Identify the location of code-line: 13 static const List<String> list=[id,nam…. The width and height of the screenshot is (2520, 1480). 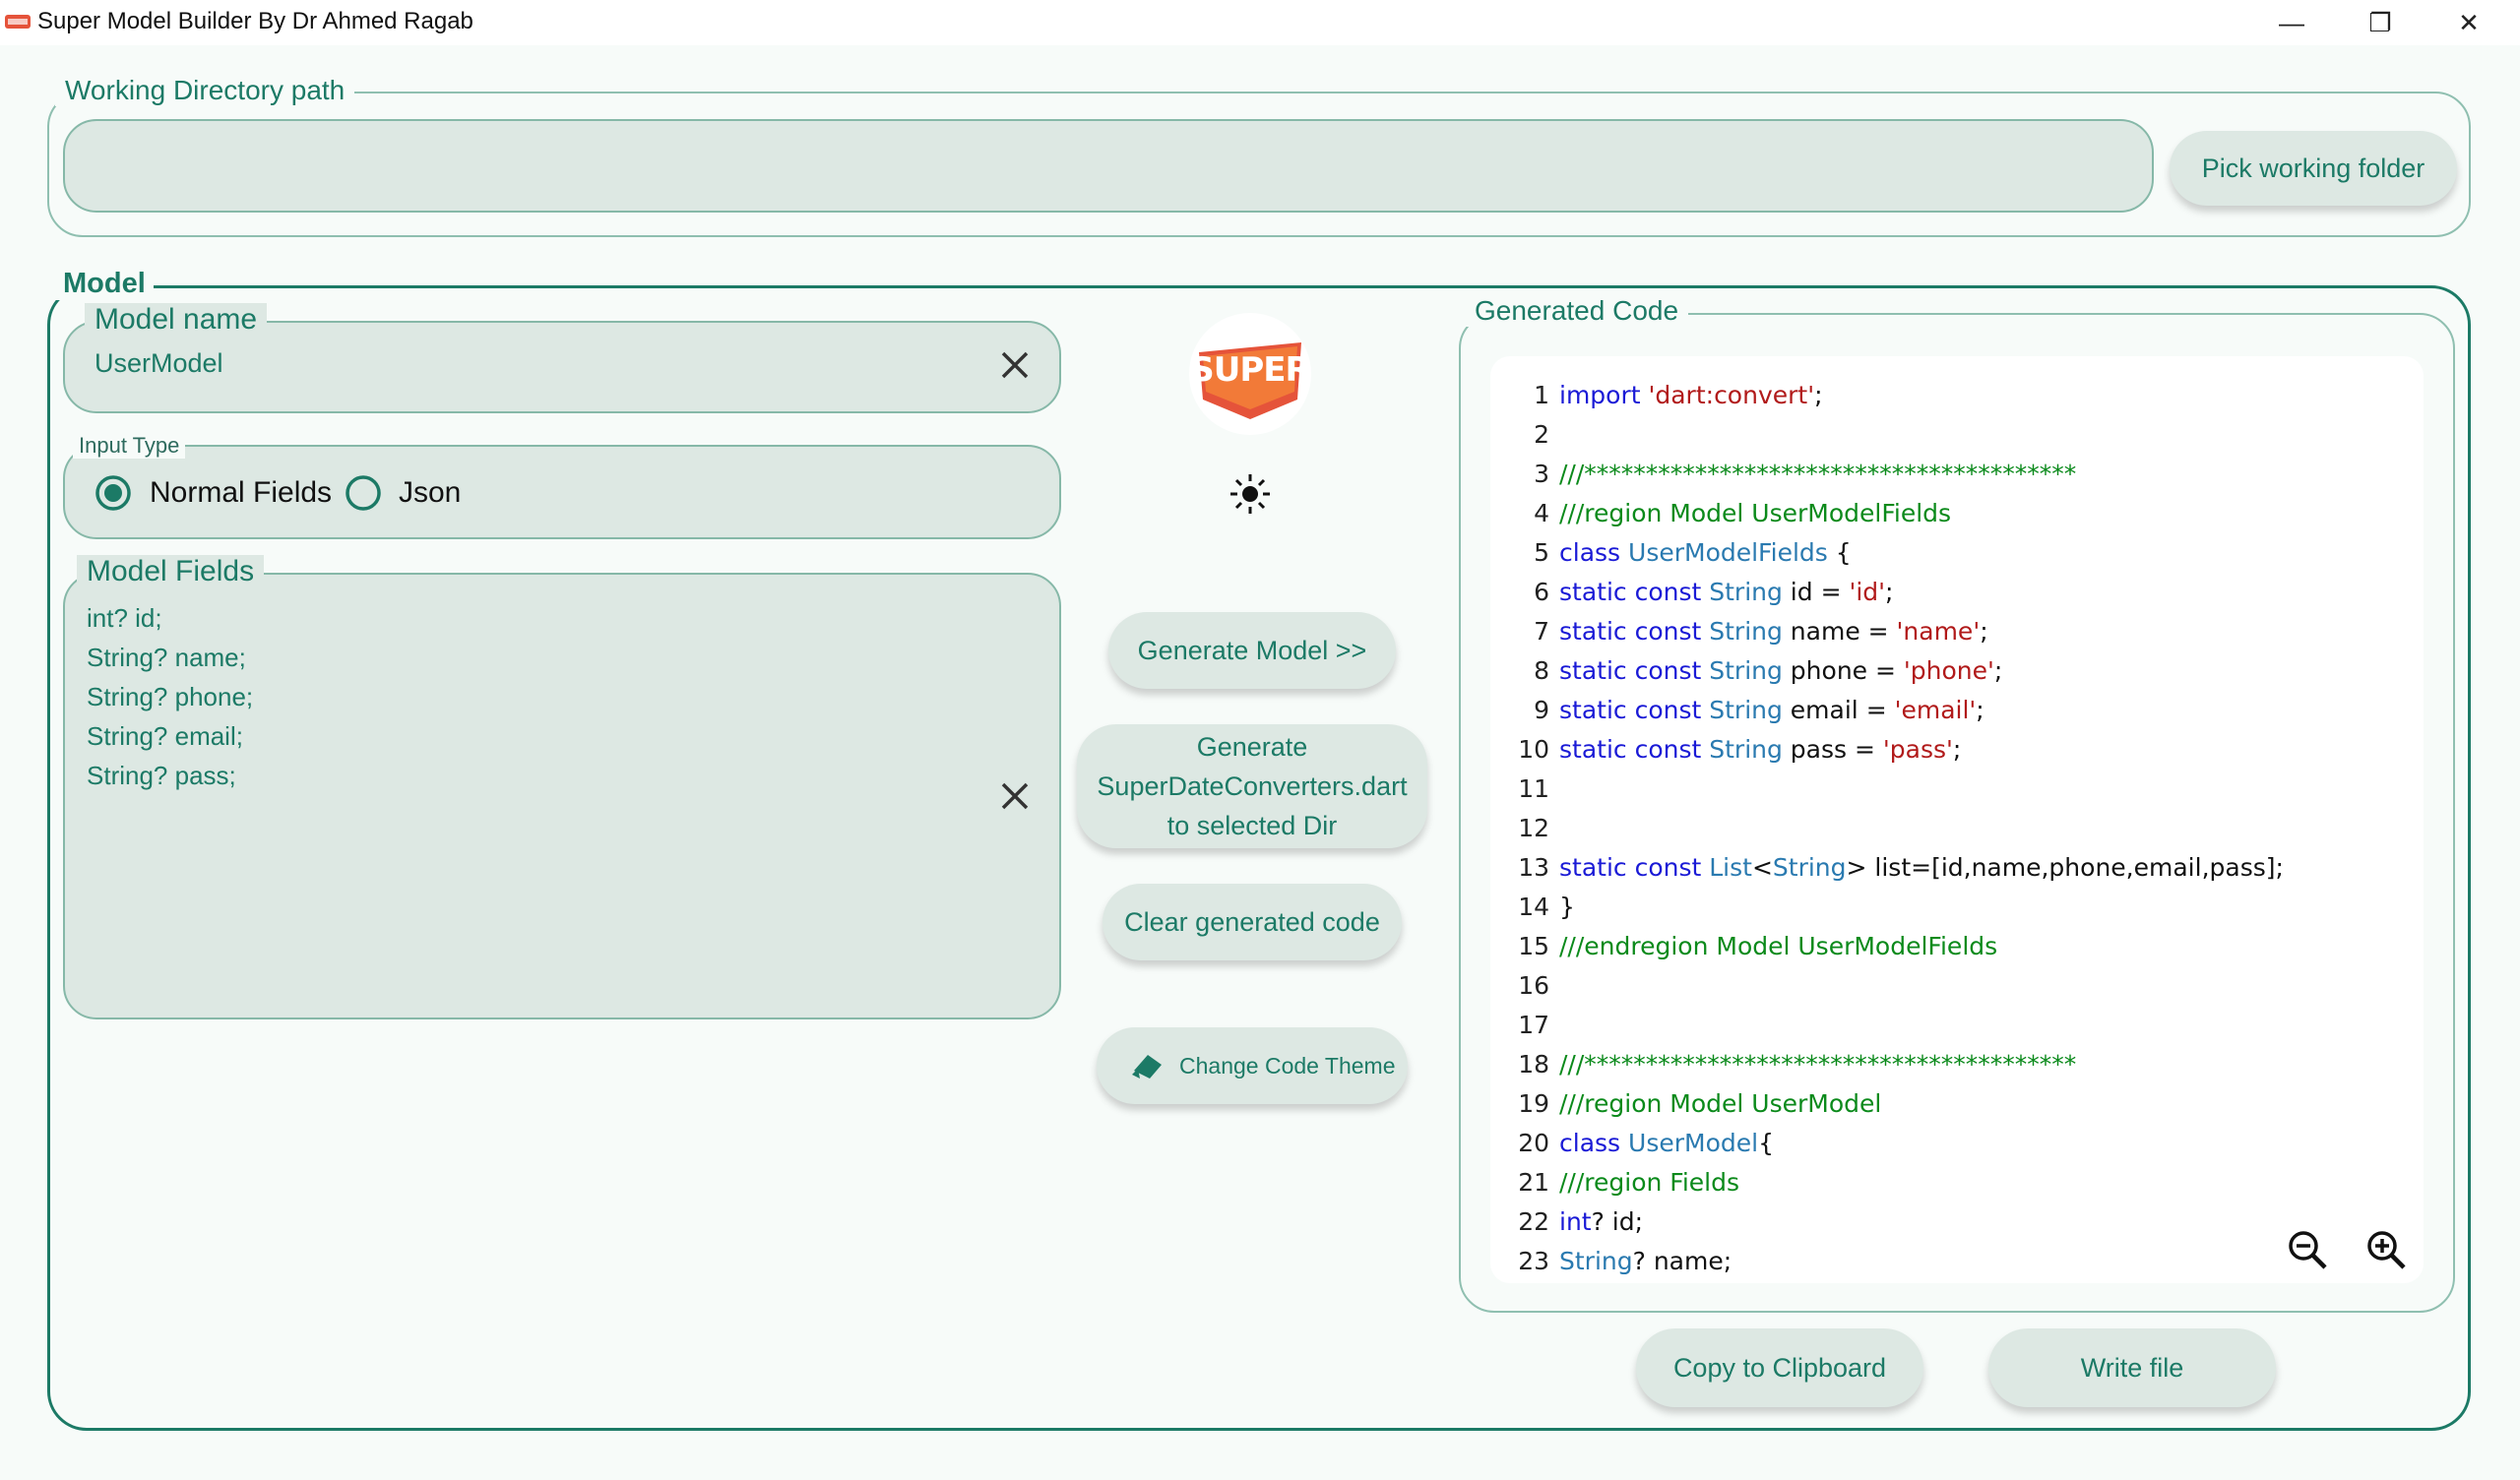
(1957, 868).